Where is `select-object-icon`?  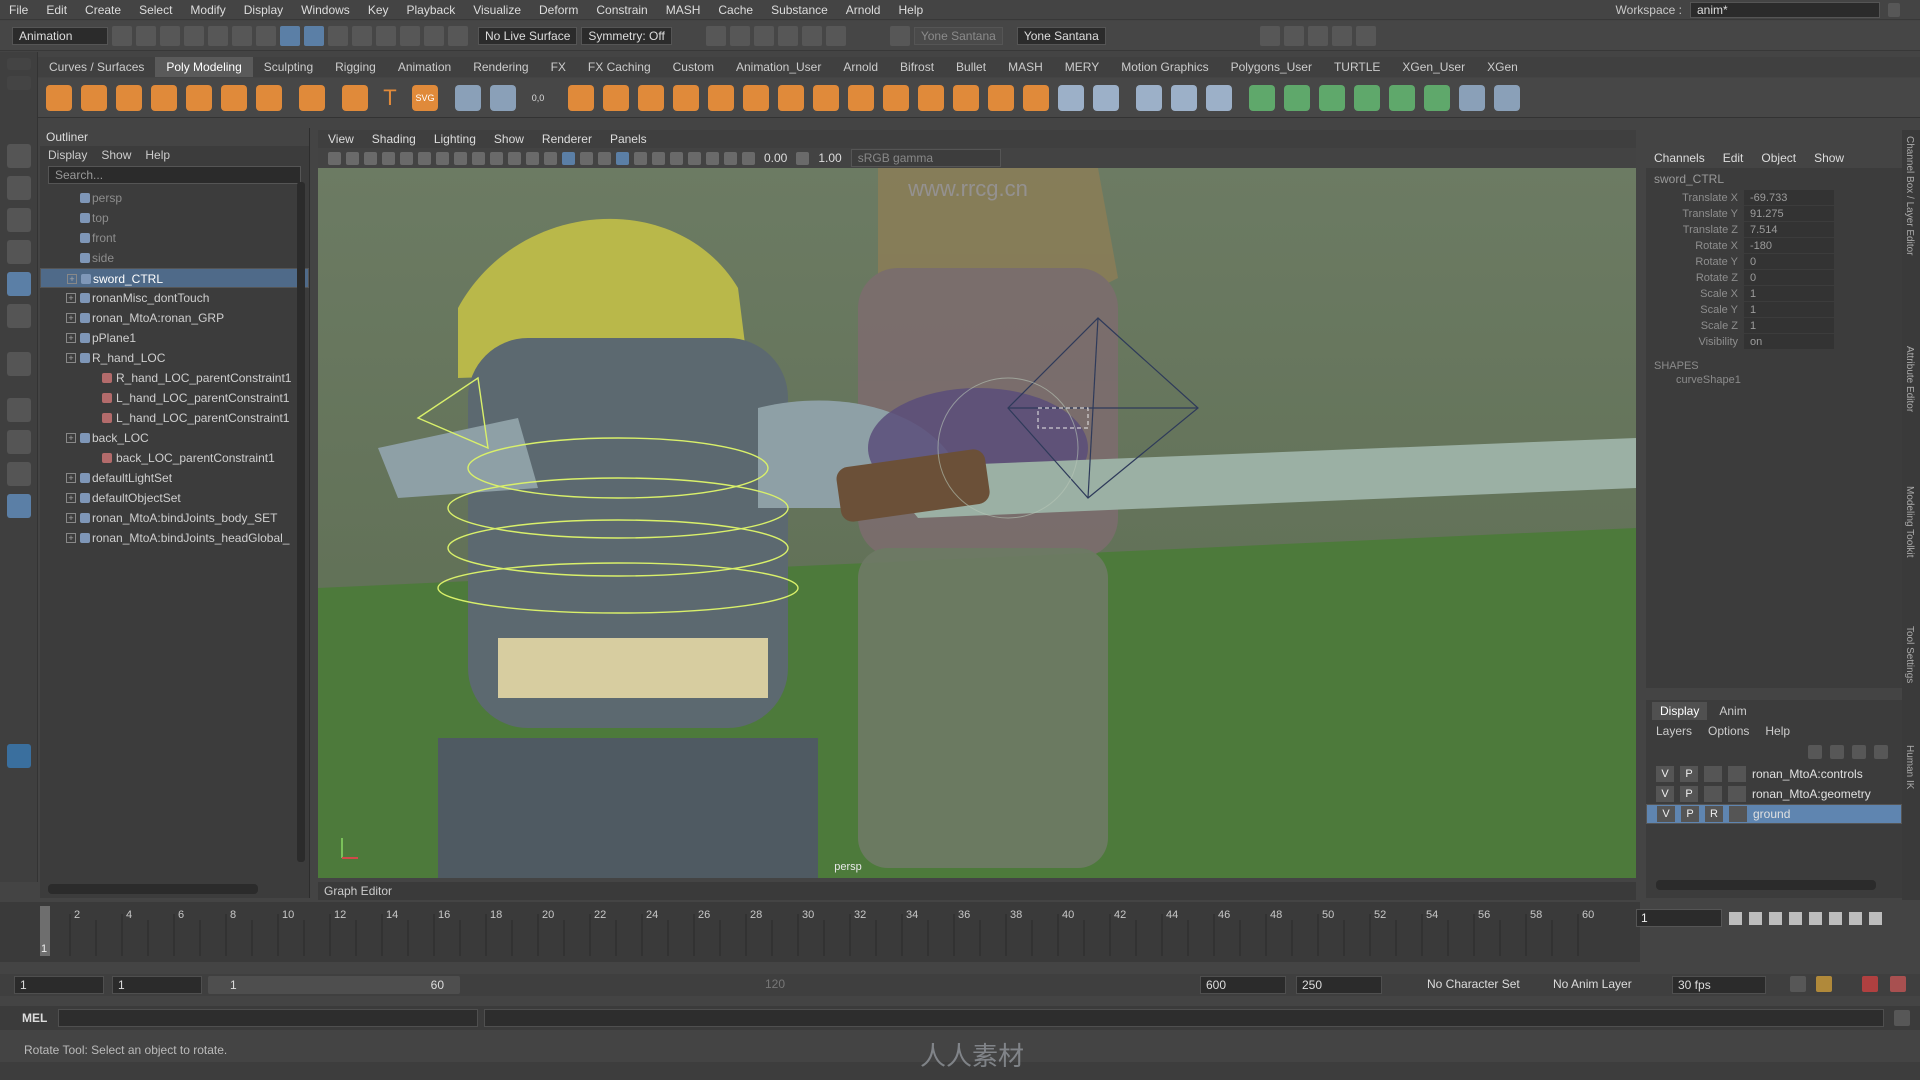 select-object-icon is located at coordinates (266, 35).